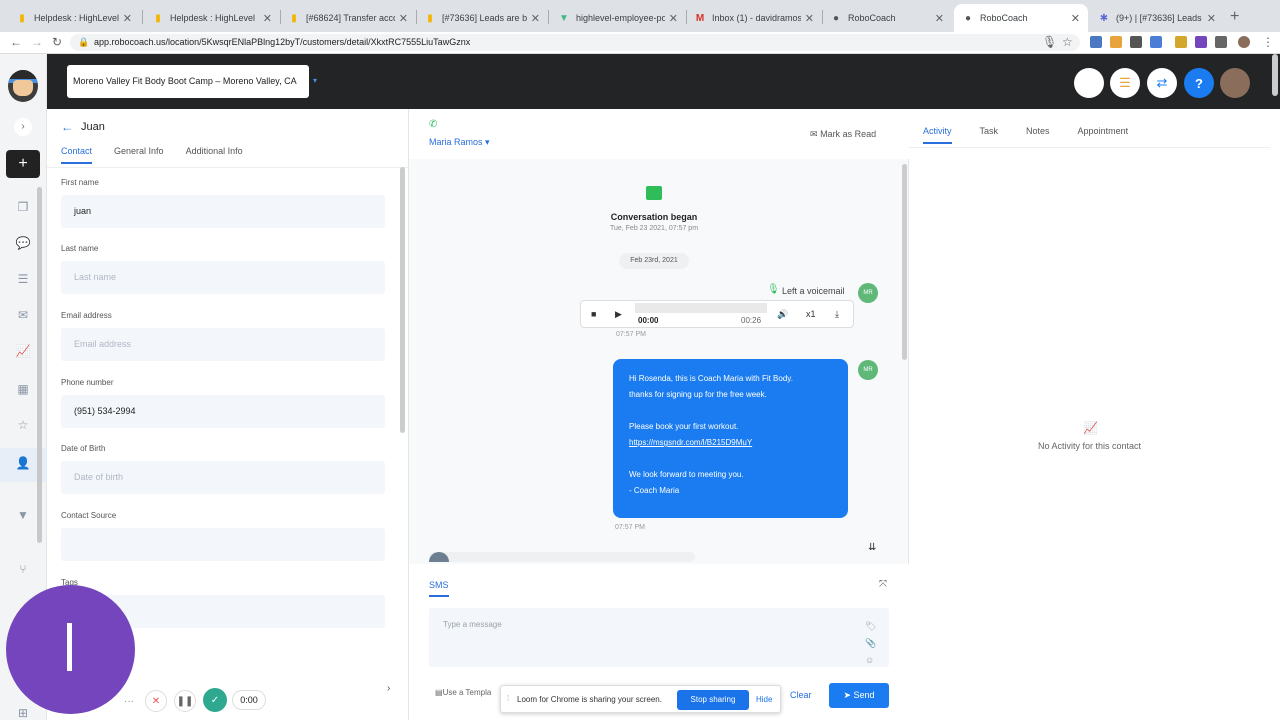  I want to click on phone-field: (951) 534-2994, so click(223, 411).